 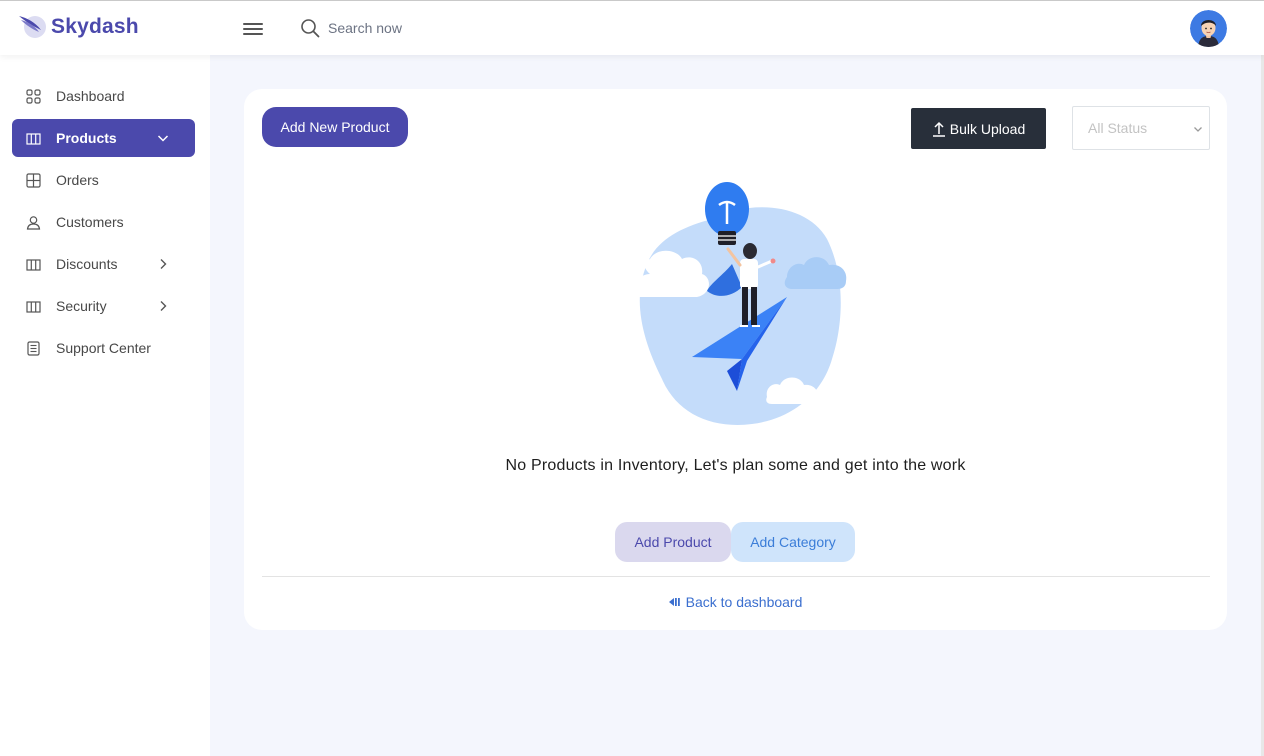 What do you see at coordinates (1118, 128) in the screenshot?
I see `status-select-value: All Status` at bounding box center [1118, 128].